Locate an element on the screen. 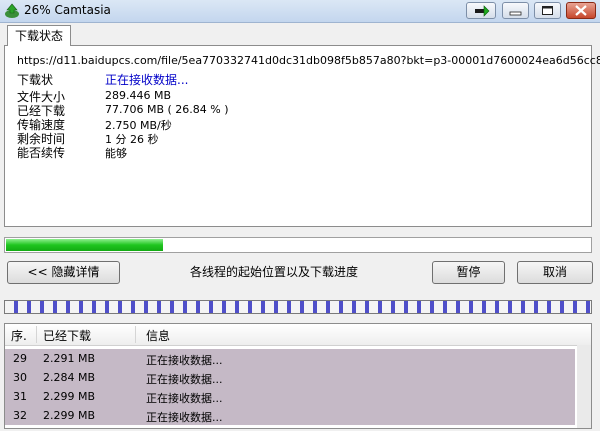  hide-details-button: << 隐藏详情 is located at coordinates (63, 272).